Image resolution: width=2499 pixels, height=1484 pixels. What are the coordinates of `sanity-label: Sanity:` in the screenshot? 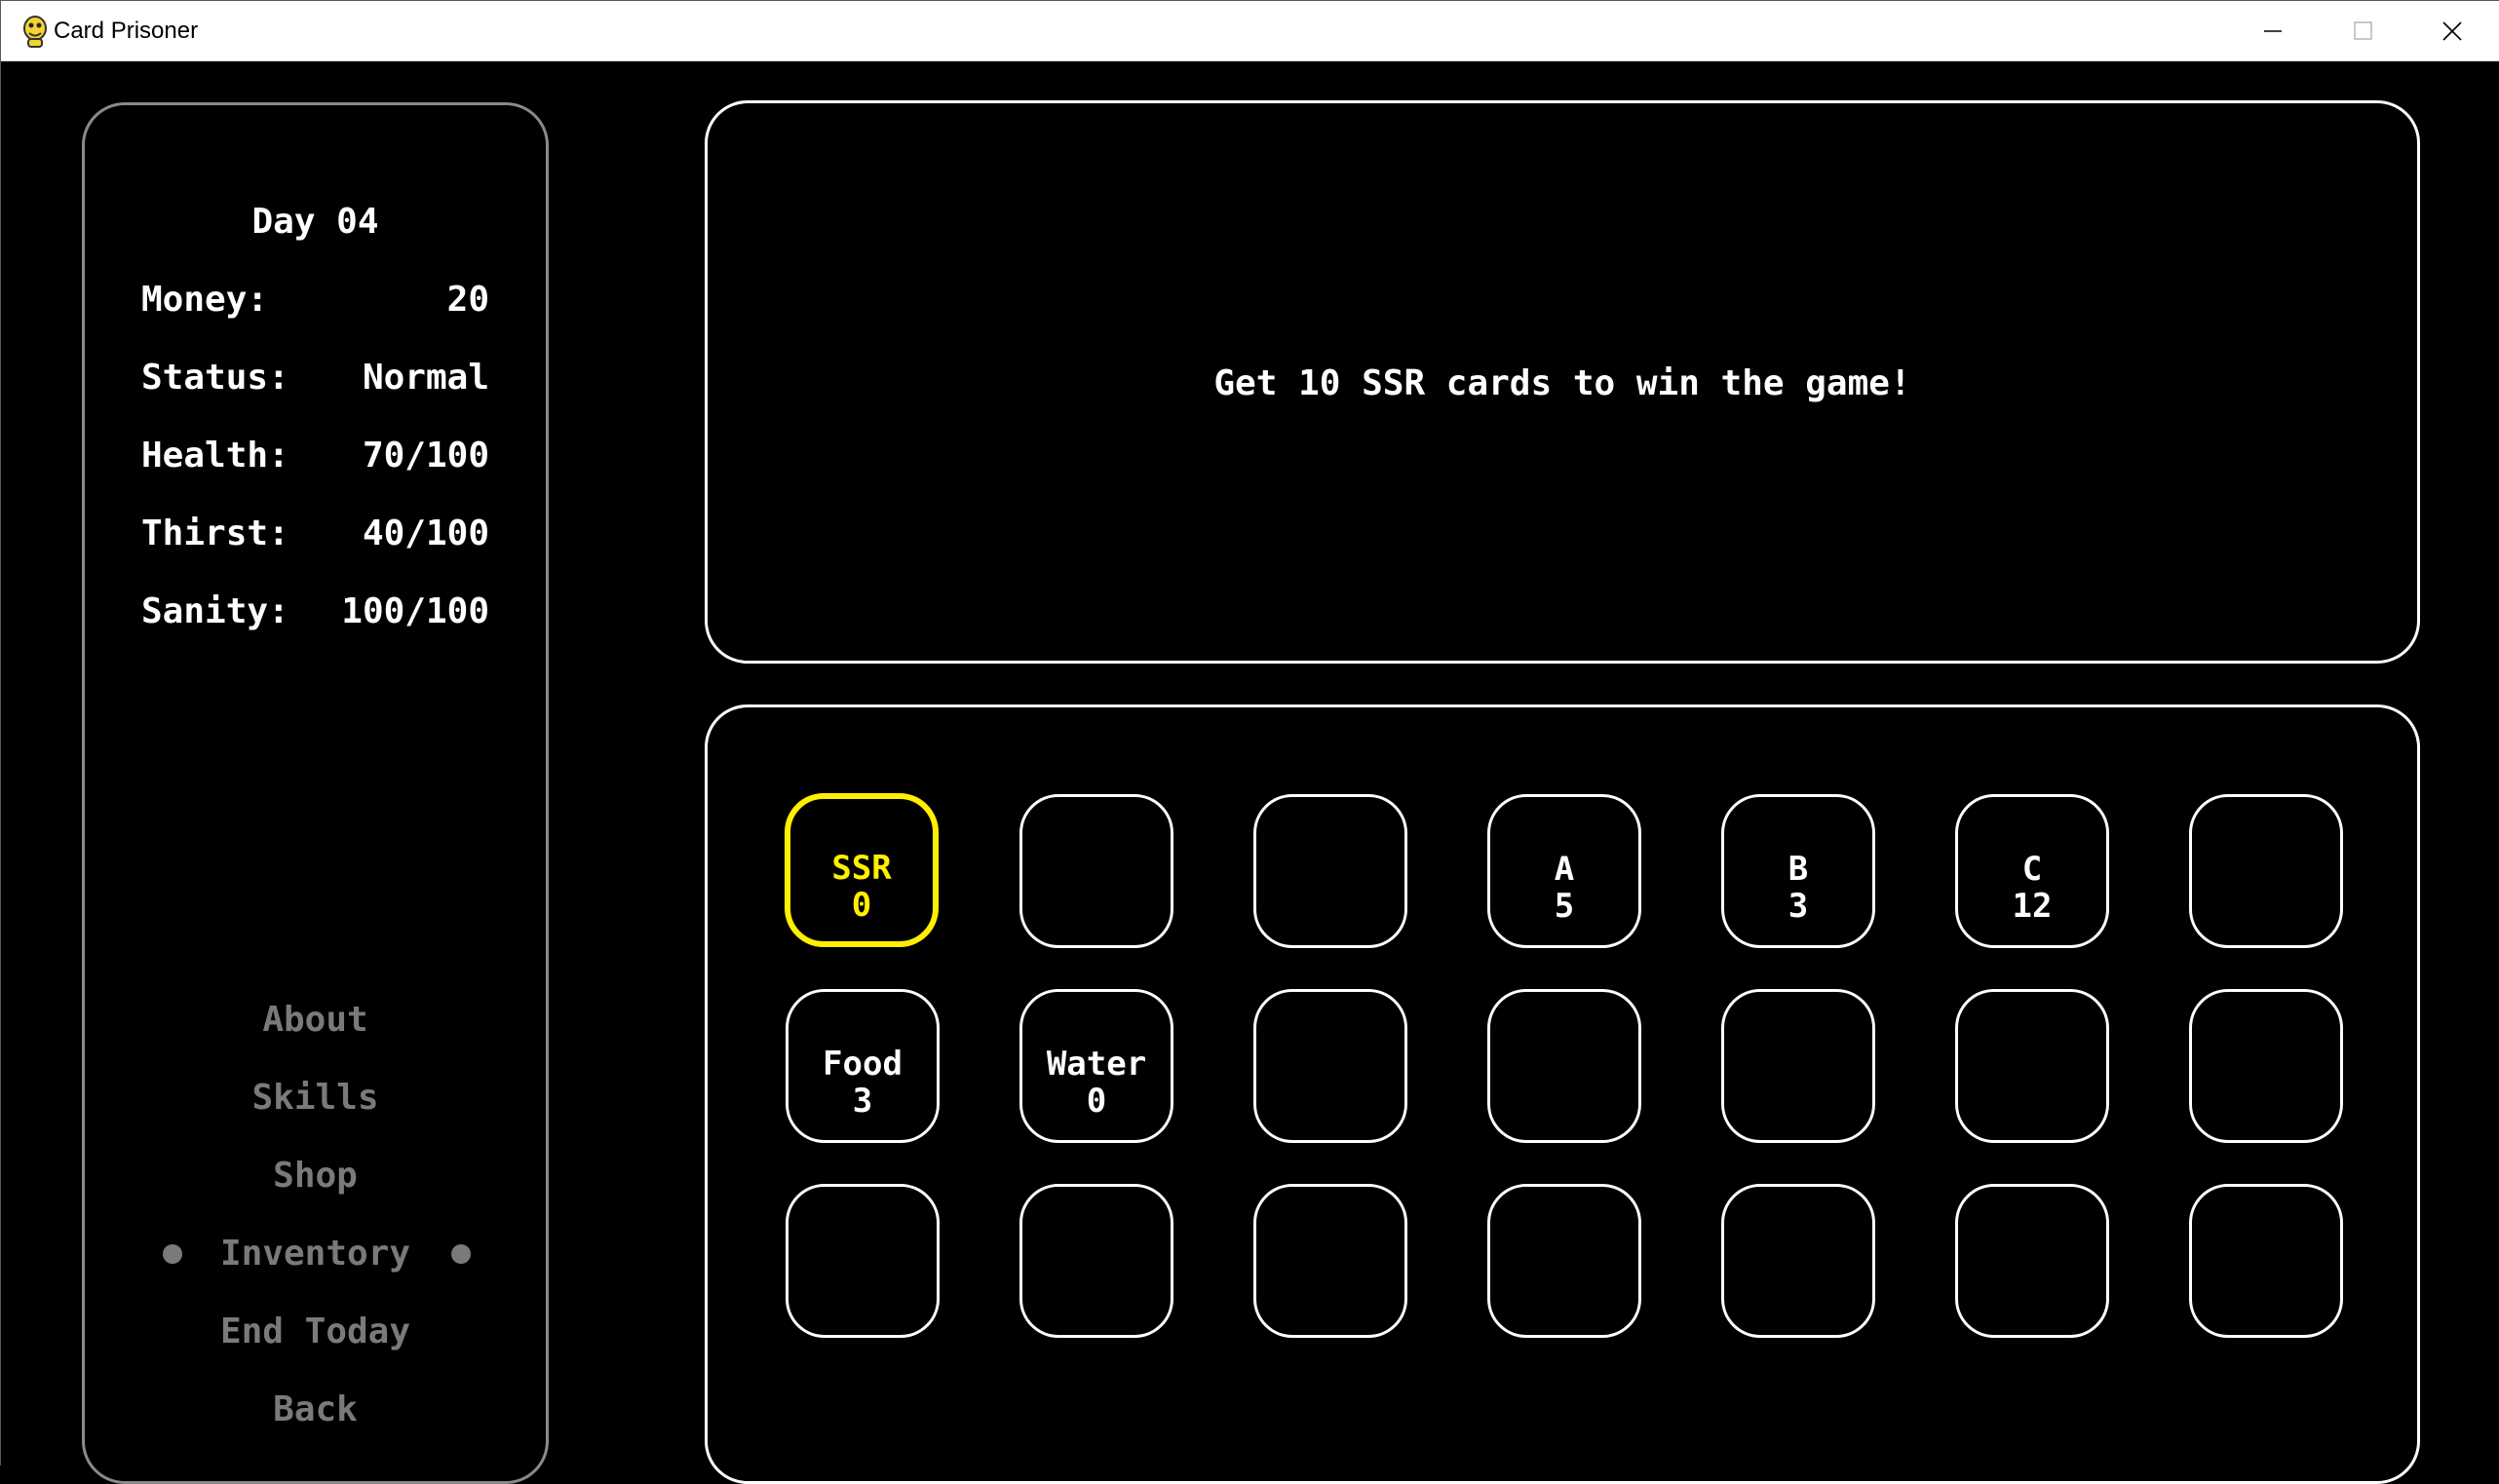 It's located at (215, 611).